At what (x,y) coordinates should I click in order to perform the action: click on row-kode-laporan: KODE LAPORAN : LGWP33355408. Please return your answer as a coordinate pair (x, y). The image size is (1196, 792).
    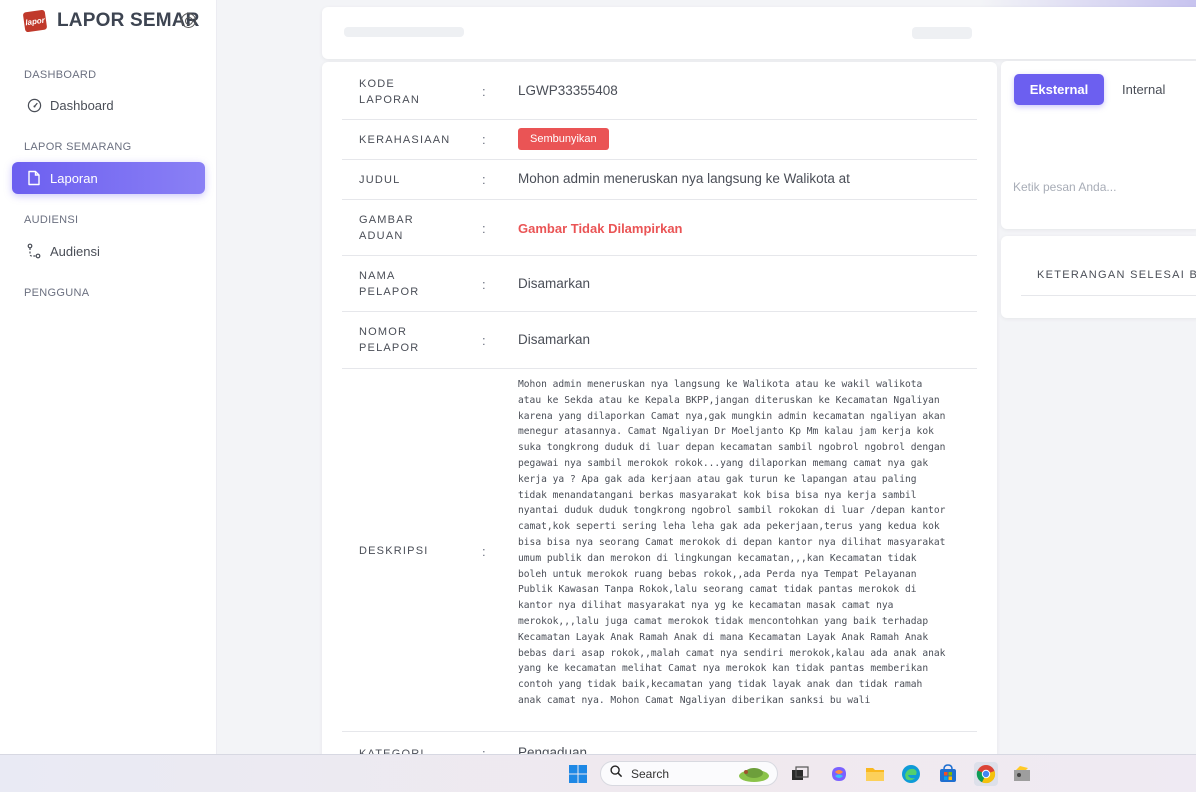
    Looking at the image, I should click on (659, 91).